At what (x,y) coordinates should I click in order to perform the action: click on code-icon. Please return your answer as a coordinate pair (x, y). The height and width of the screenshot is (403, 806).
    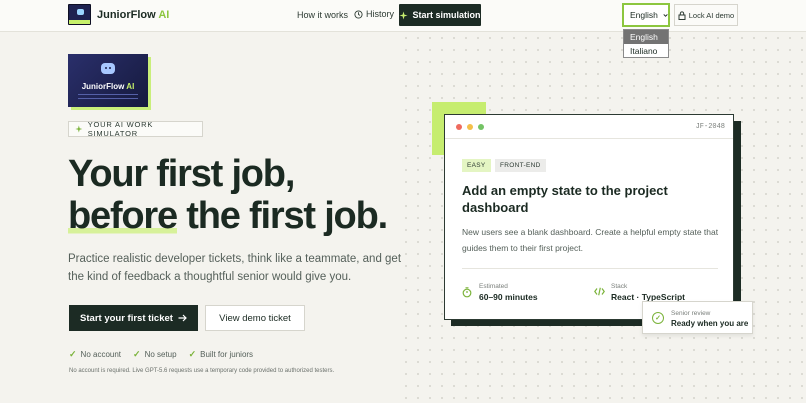
    Looking at the image, I should click on (599, 291).